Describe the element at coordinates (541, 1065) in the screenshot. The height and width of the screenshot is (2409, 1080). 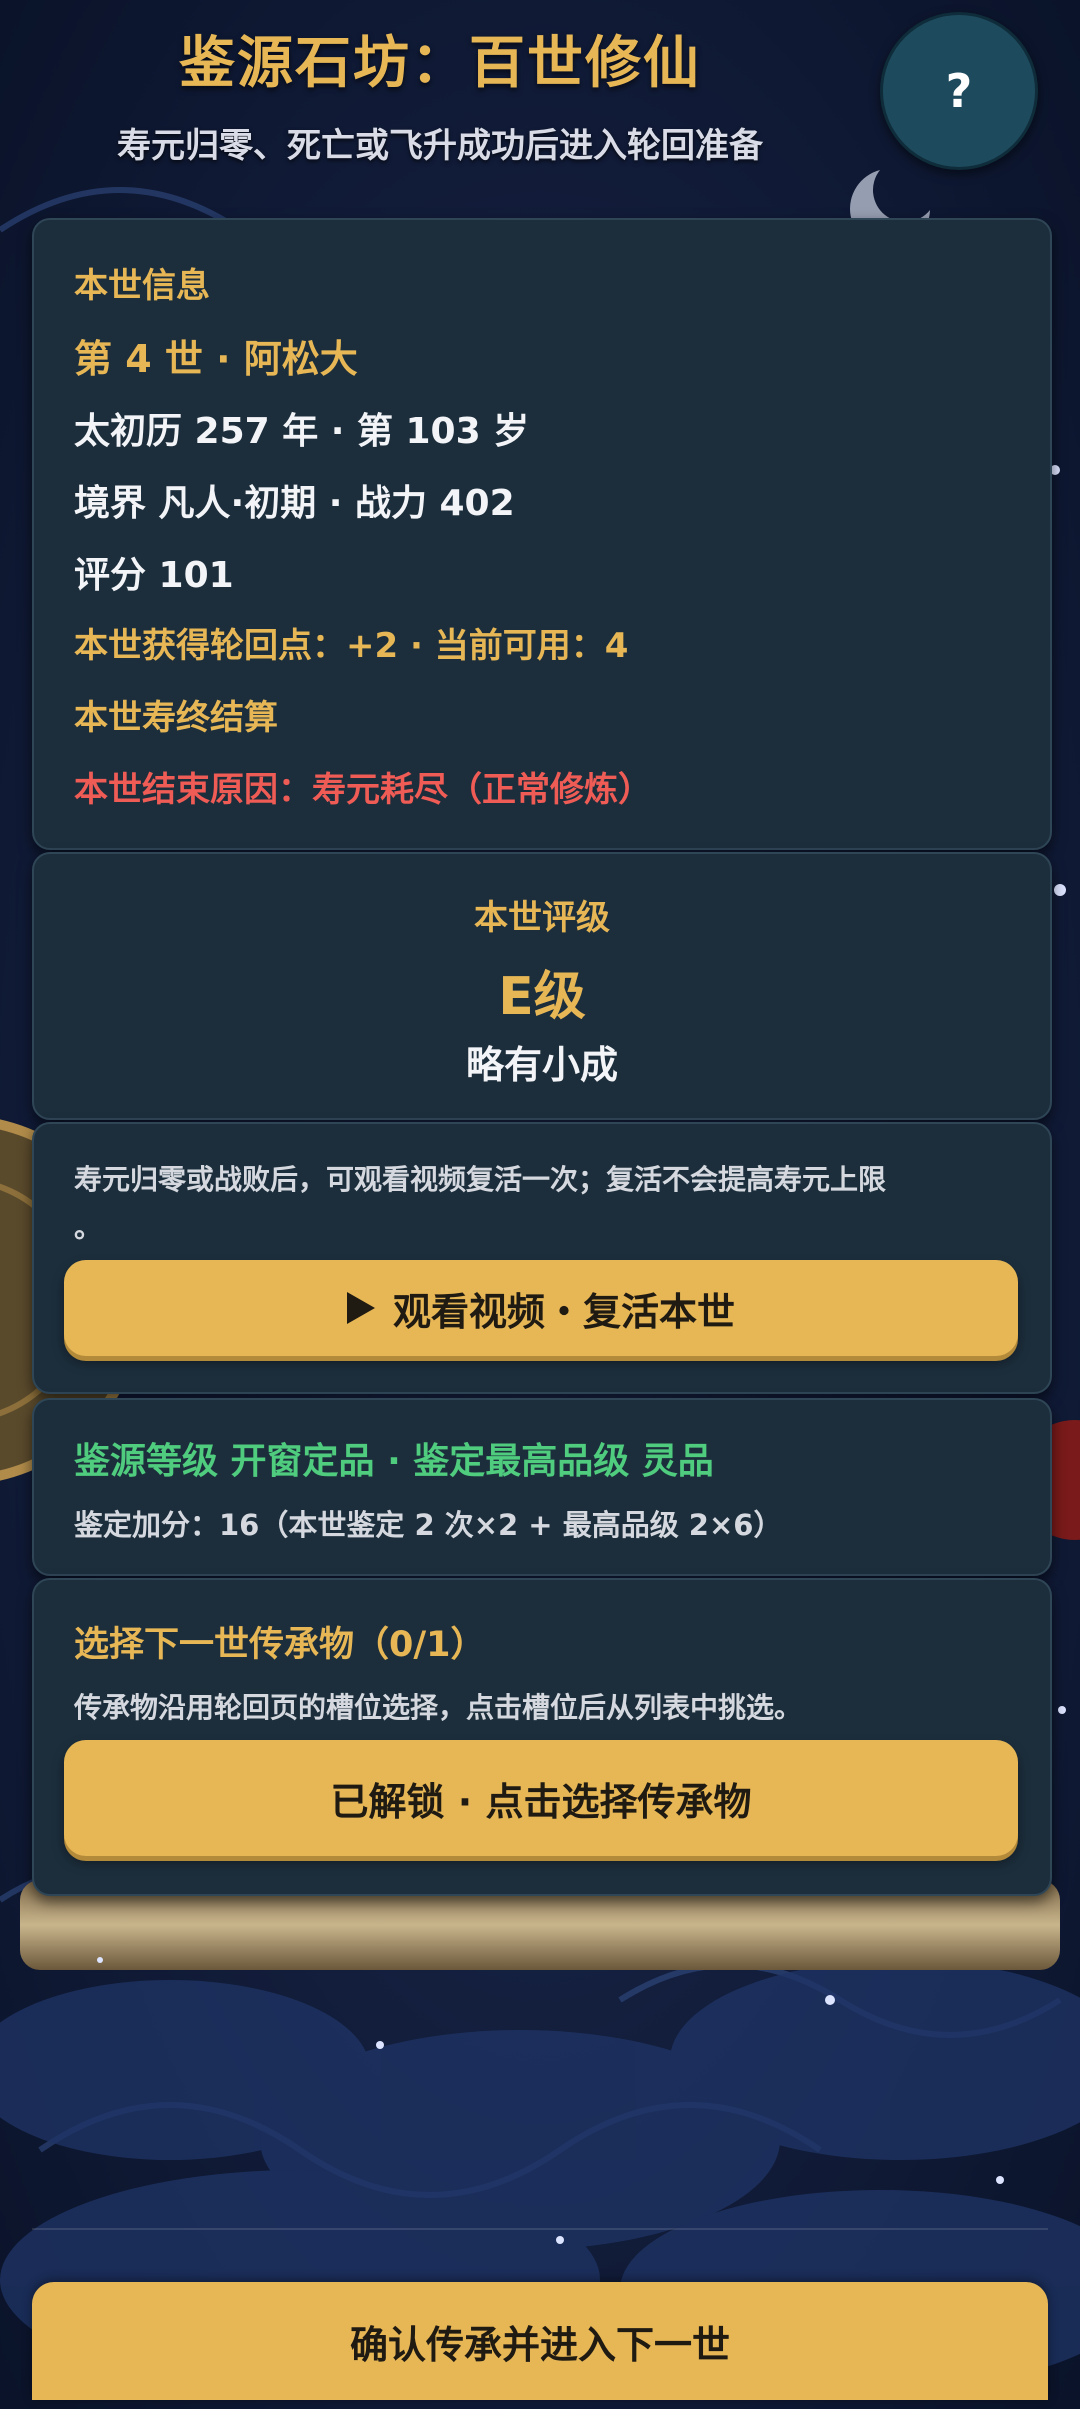
I see `rating-comment: 略有小成` at that location.